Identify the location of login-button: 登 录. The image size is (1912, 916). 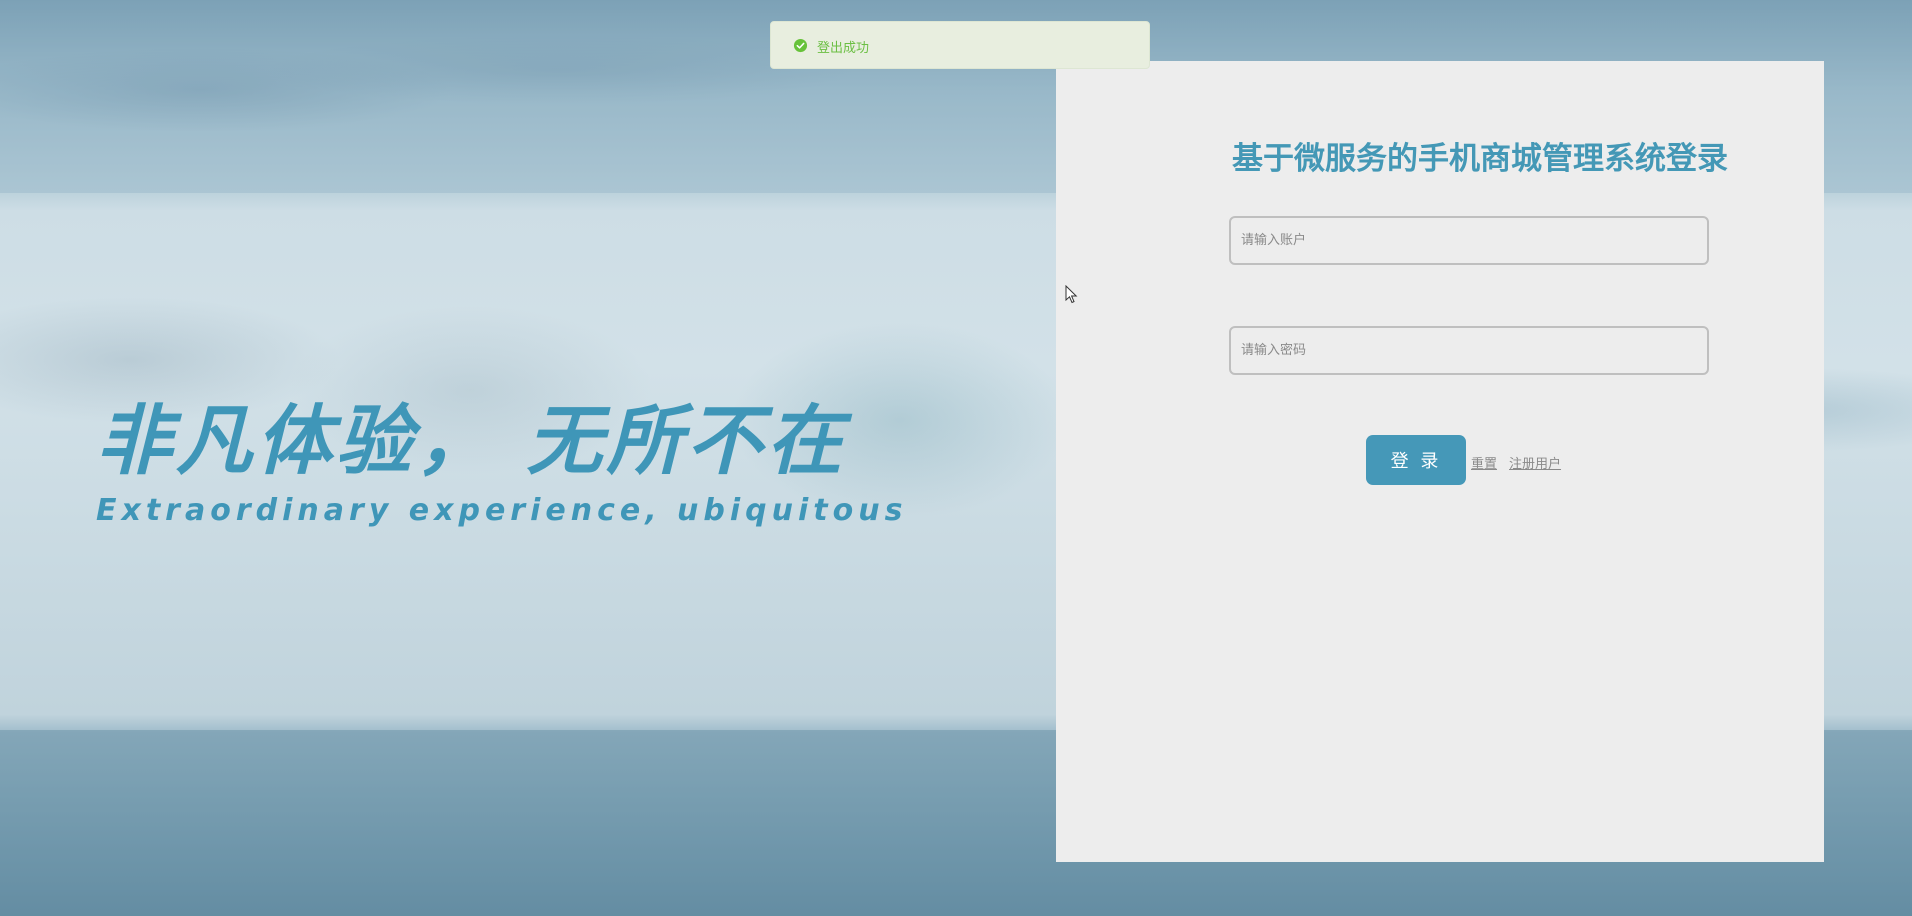
(1416, 460).